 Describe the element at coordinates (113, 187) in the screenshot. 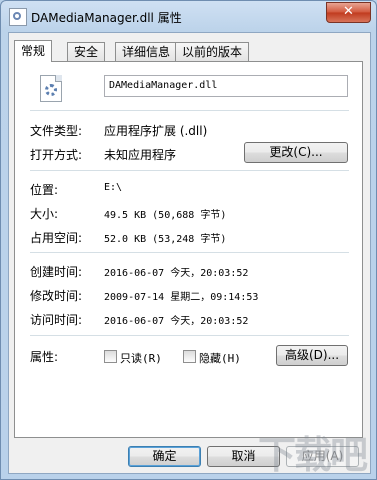

I see `location-value: E:\` at that location.